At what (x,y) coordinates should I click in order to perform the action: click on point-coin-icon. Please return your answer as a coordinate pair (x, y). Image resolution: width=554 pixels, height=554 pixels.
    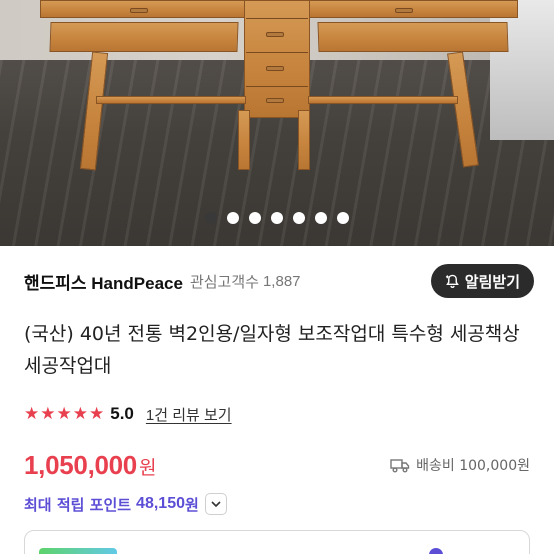
    Looking at the image, I should click on (436, 551).